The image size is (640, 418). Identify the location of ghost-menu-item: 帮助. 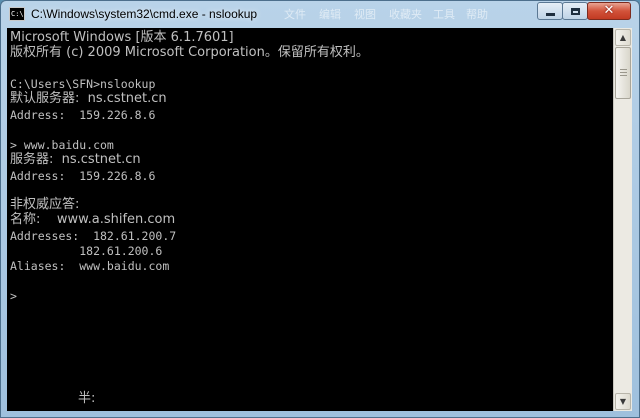
(477, 14).